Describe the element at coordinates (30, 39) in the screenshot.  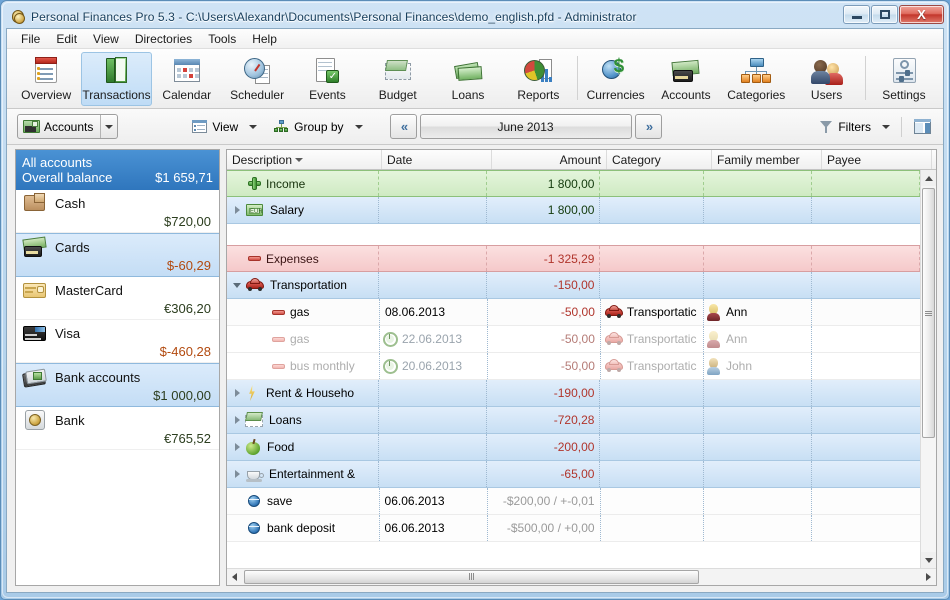
I see `menu-item-file: File` at that location.